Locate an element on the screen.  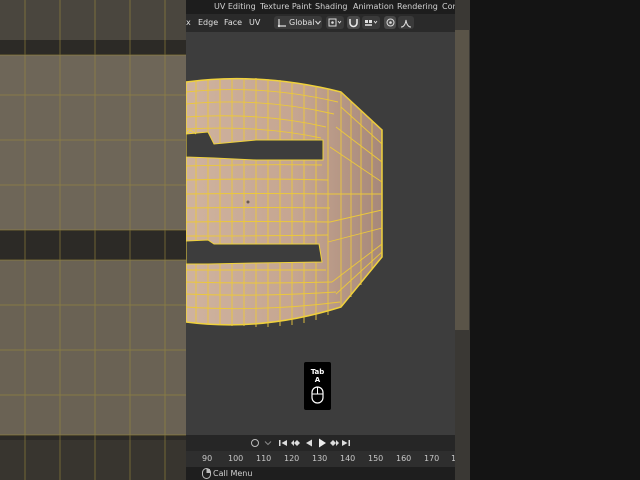
frame-label: 90 is located at coordinates (207, 458).